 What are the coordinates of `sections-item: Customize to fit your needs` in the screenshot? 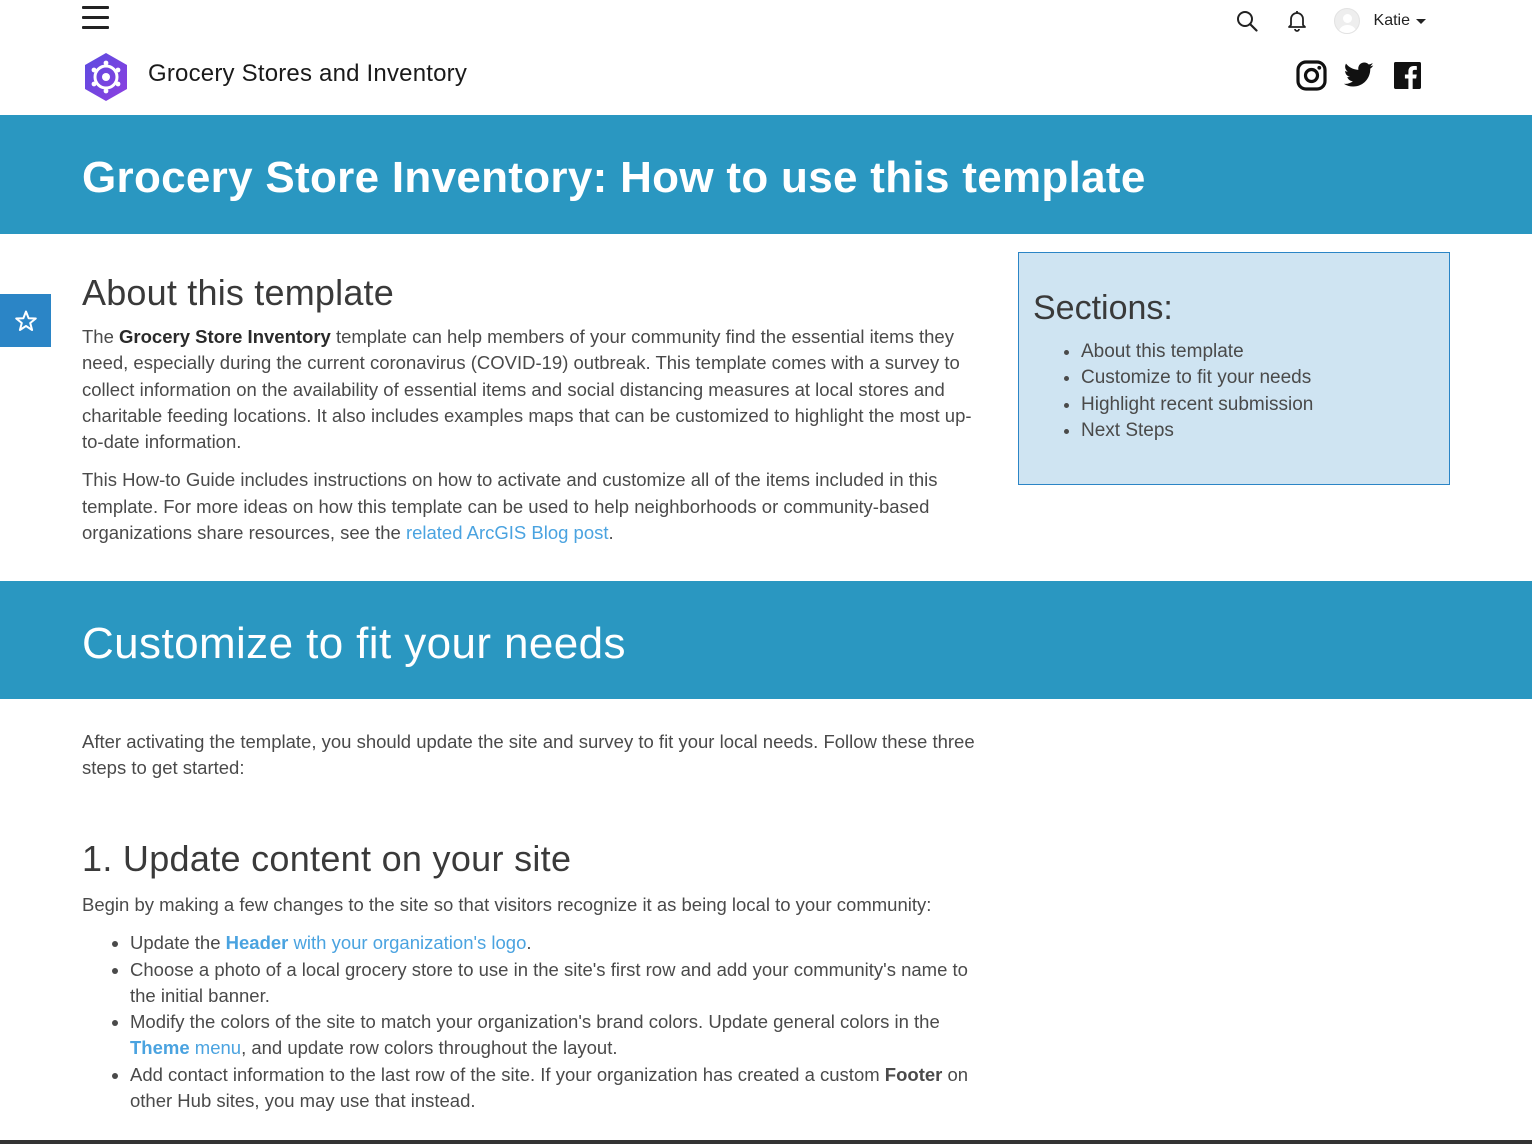 It's located at (1197, 378).